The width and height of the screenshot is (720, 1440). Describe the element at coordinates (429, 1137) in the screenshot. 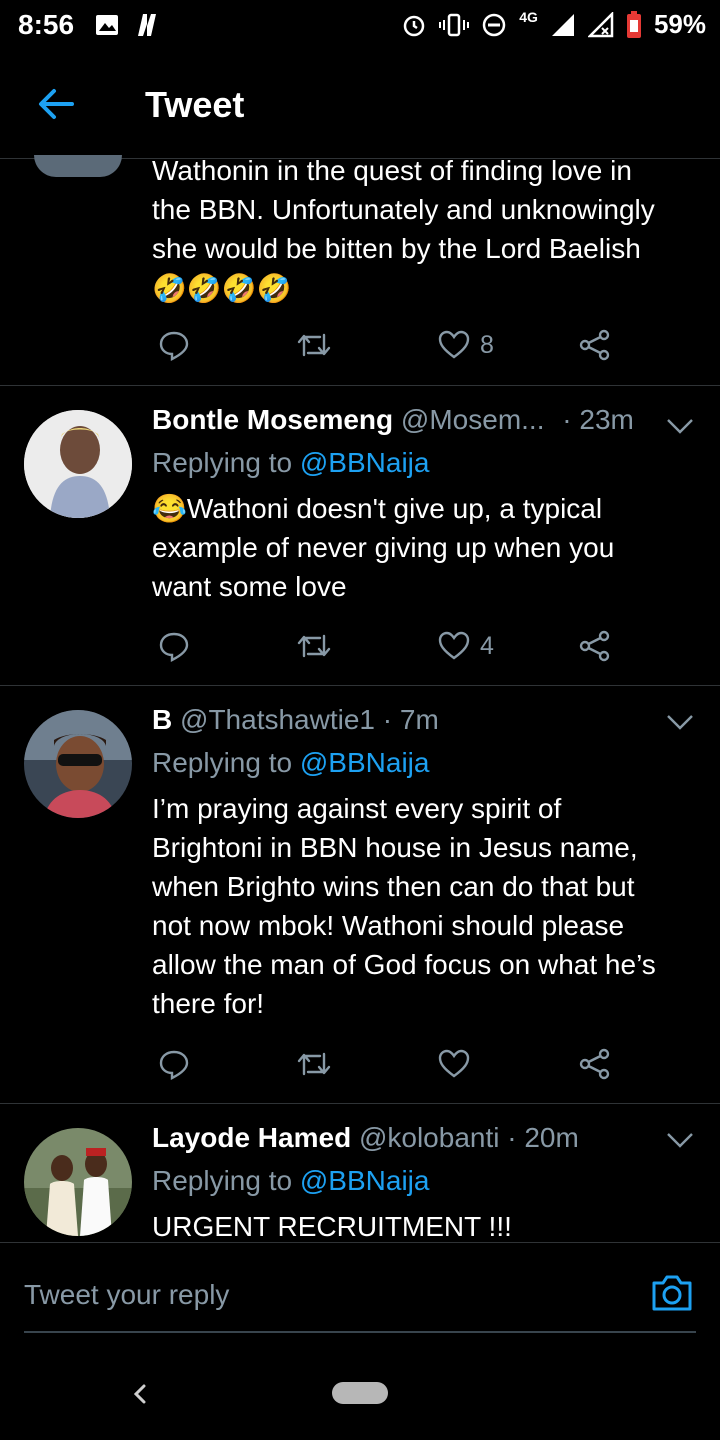

I see `user-handle: @kolobanti` at that location.